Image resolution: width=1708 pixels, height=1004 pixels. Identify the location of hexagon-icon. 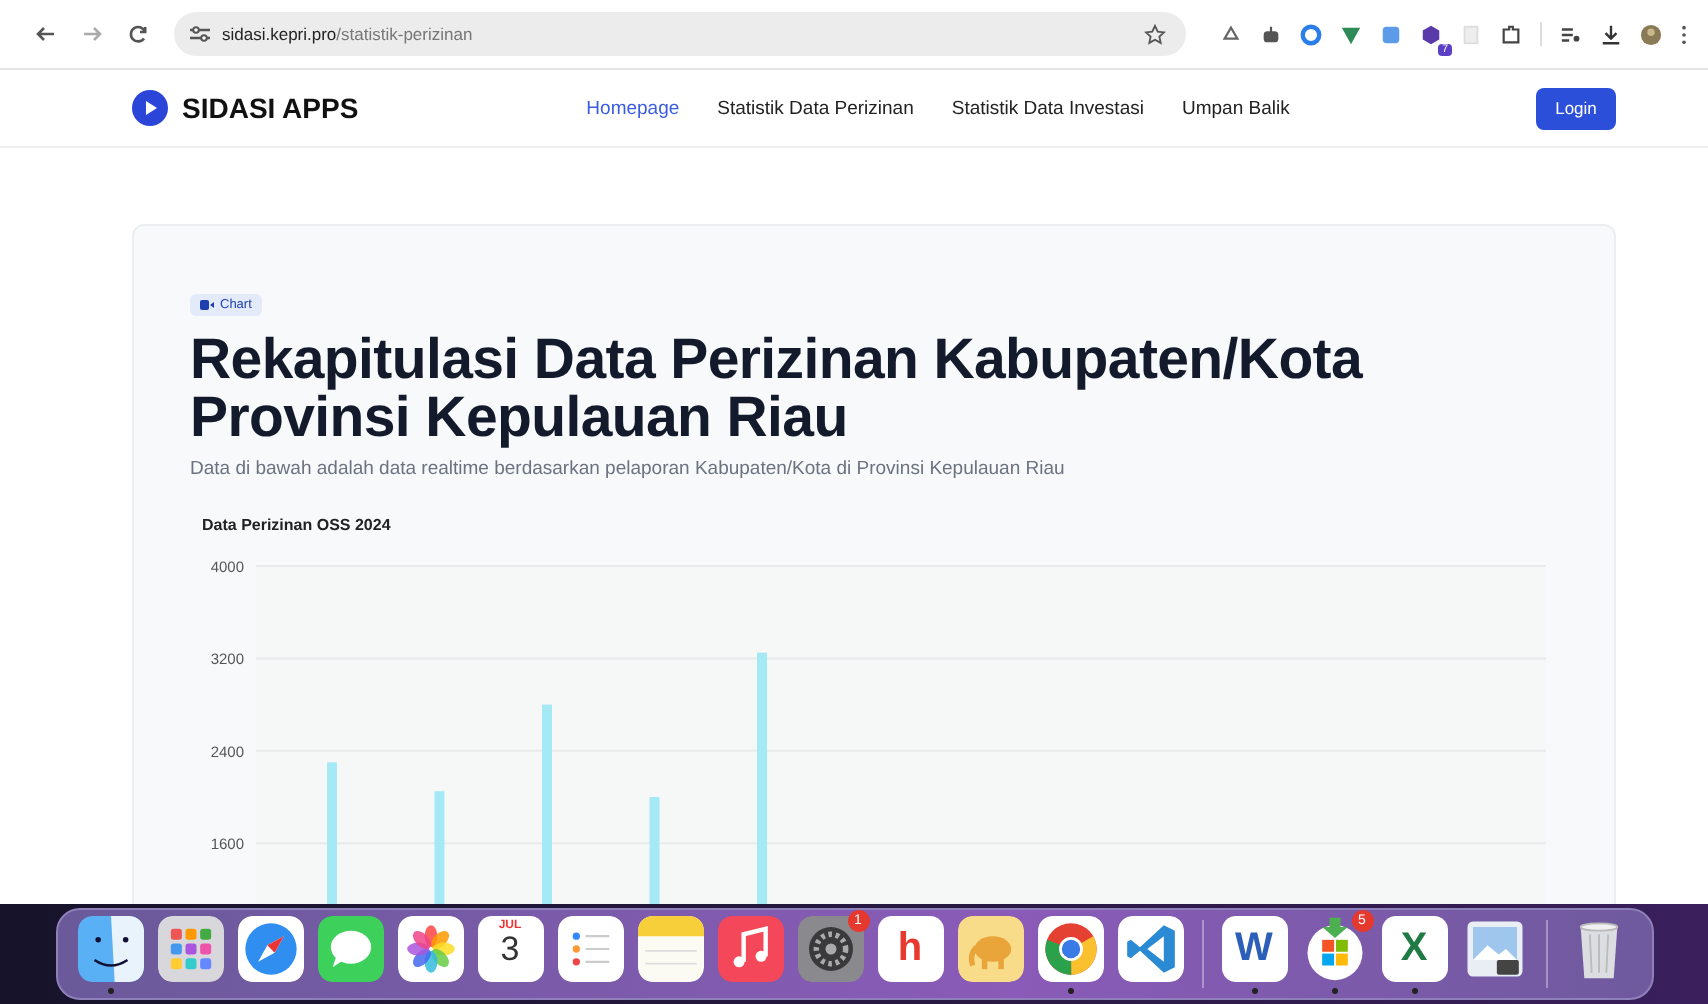
(1431, 34).